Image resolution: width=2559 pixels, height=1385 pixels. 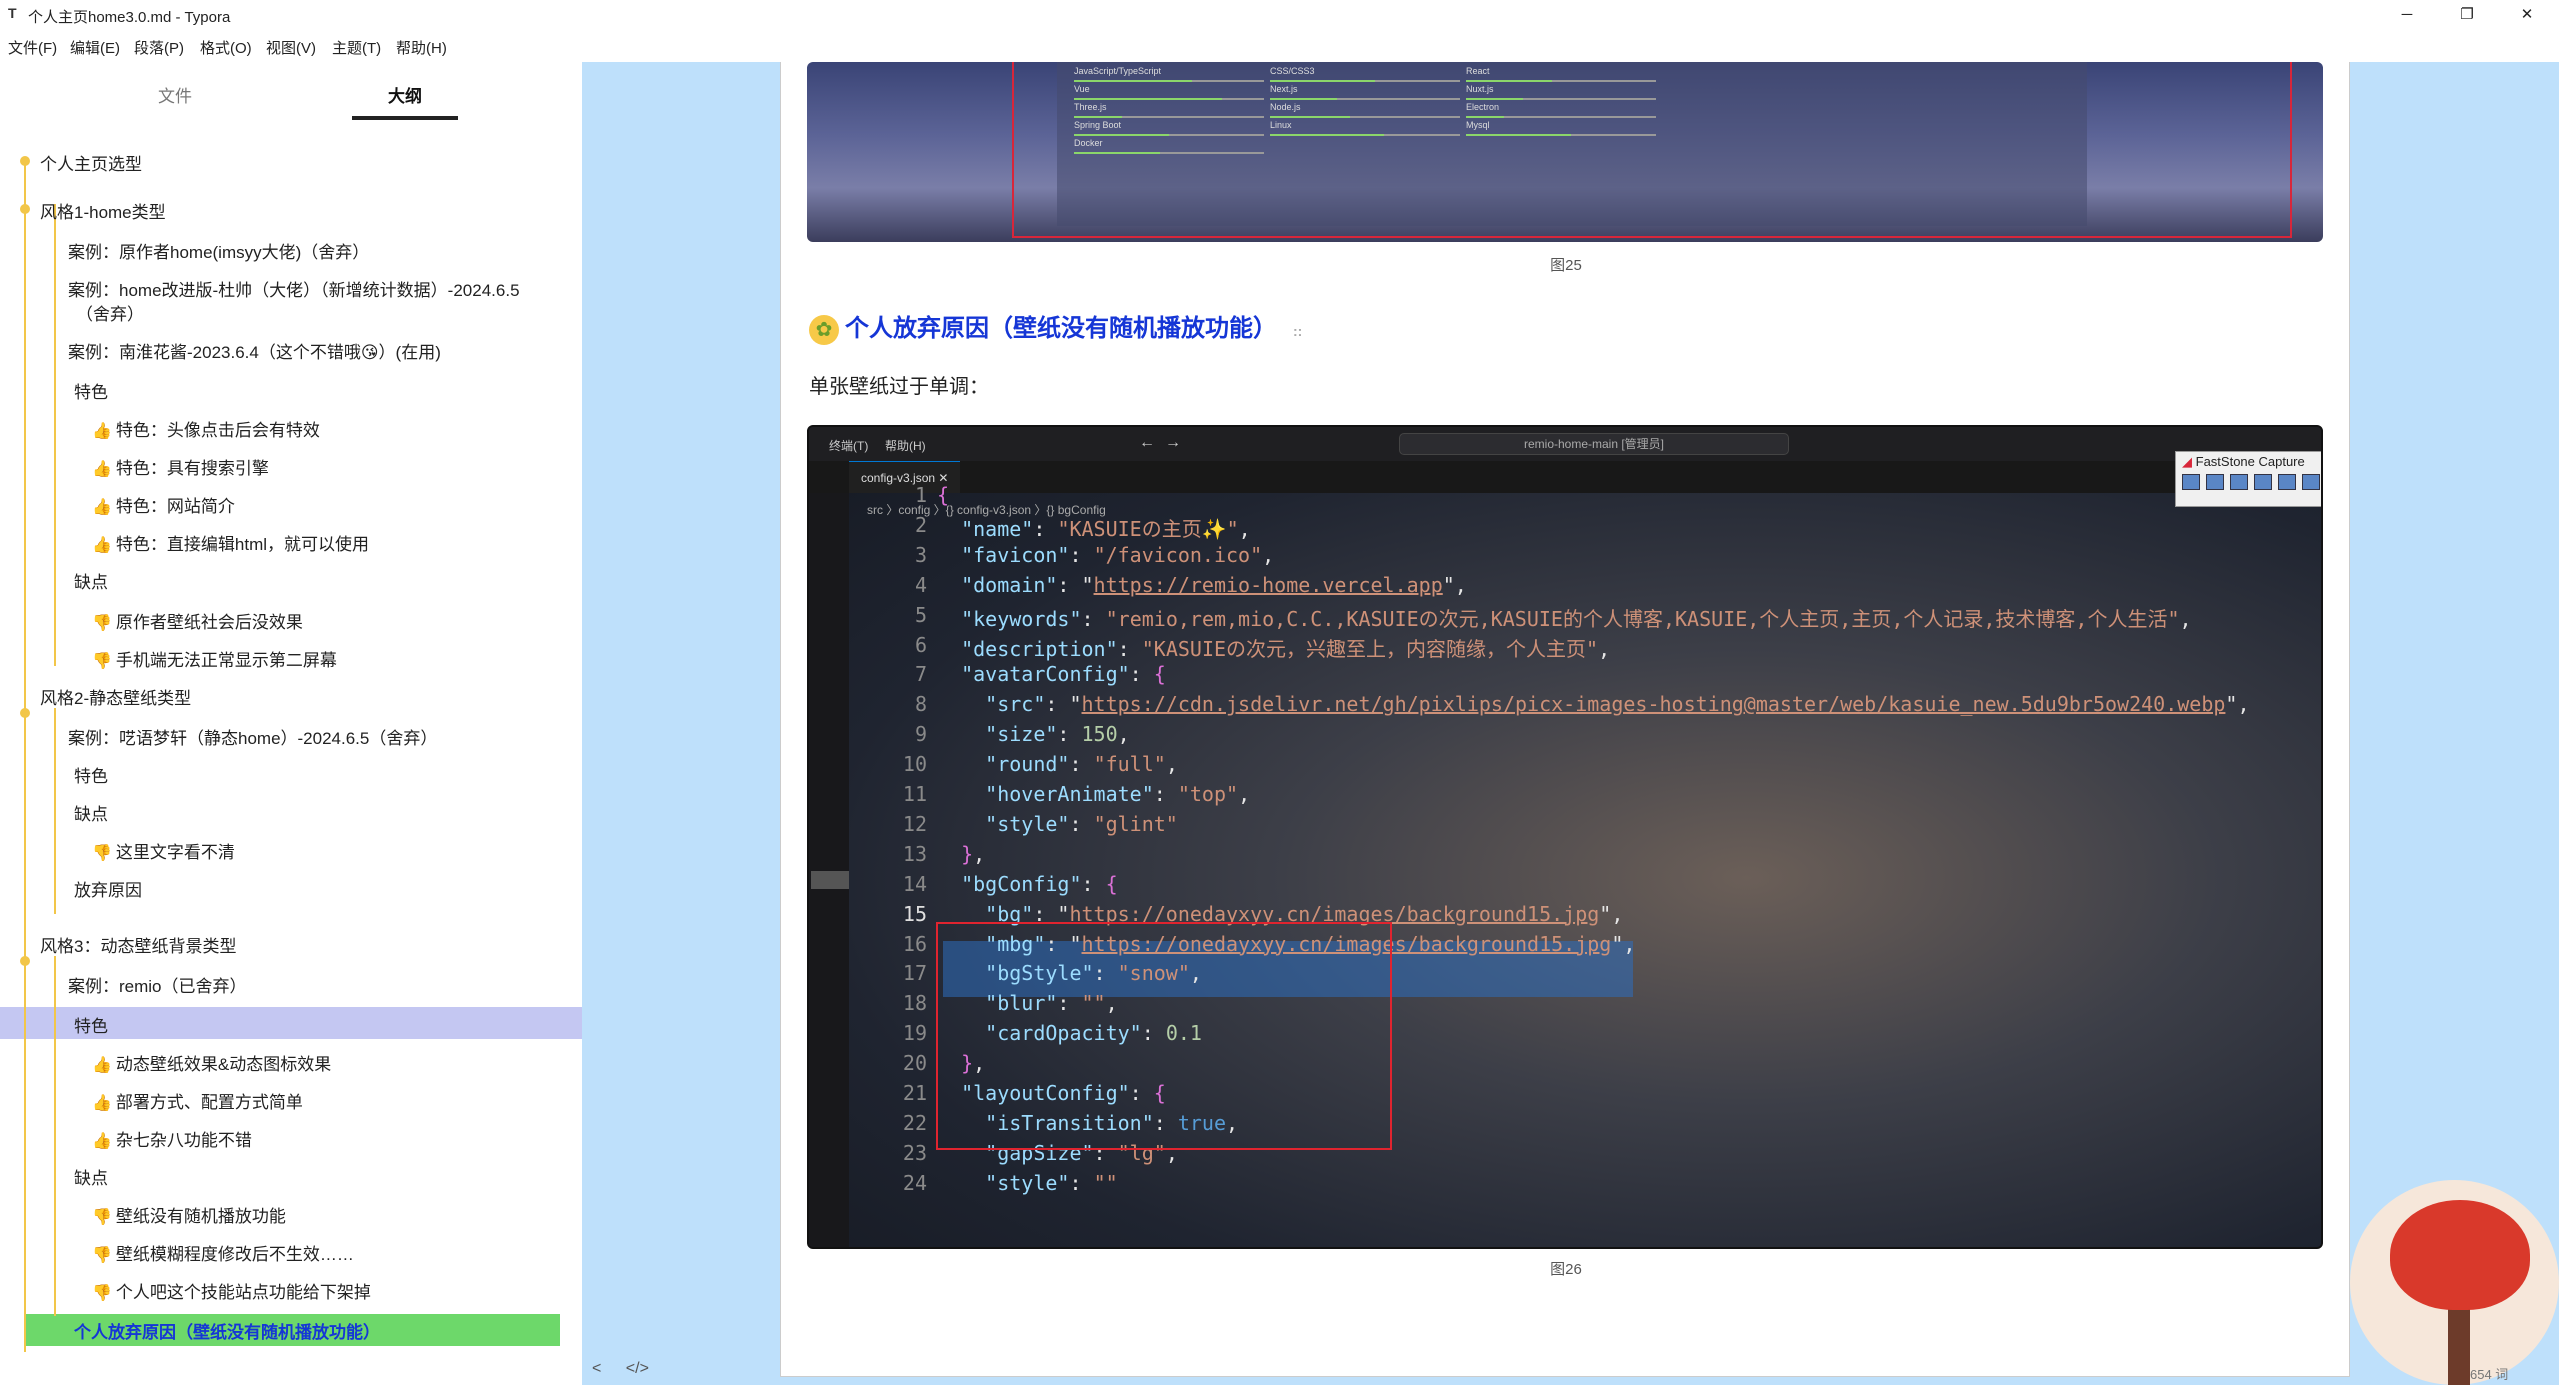 I want to click on vscode-tabs: config-v3.json ✕, so click(x=1565, y=477).